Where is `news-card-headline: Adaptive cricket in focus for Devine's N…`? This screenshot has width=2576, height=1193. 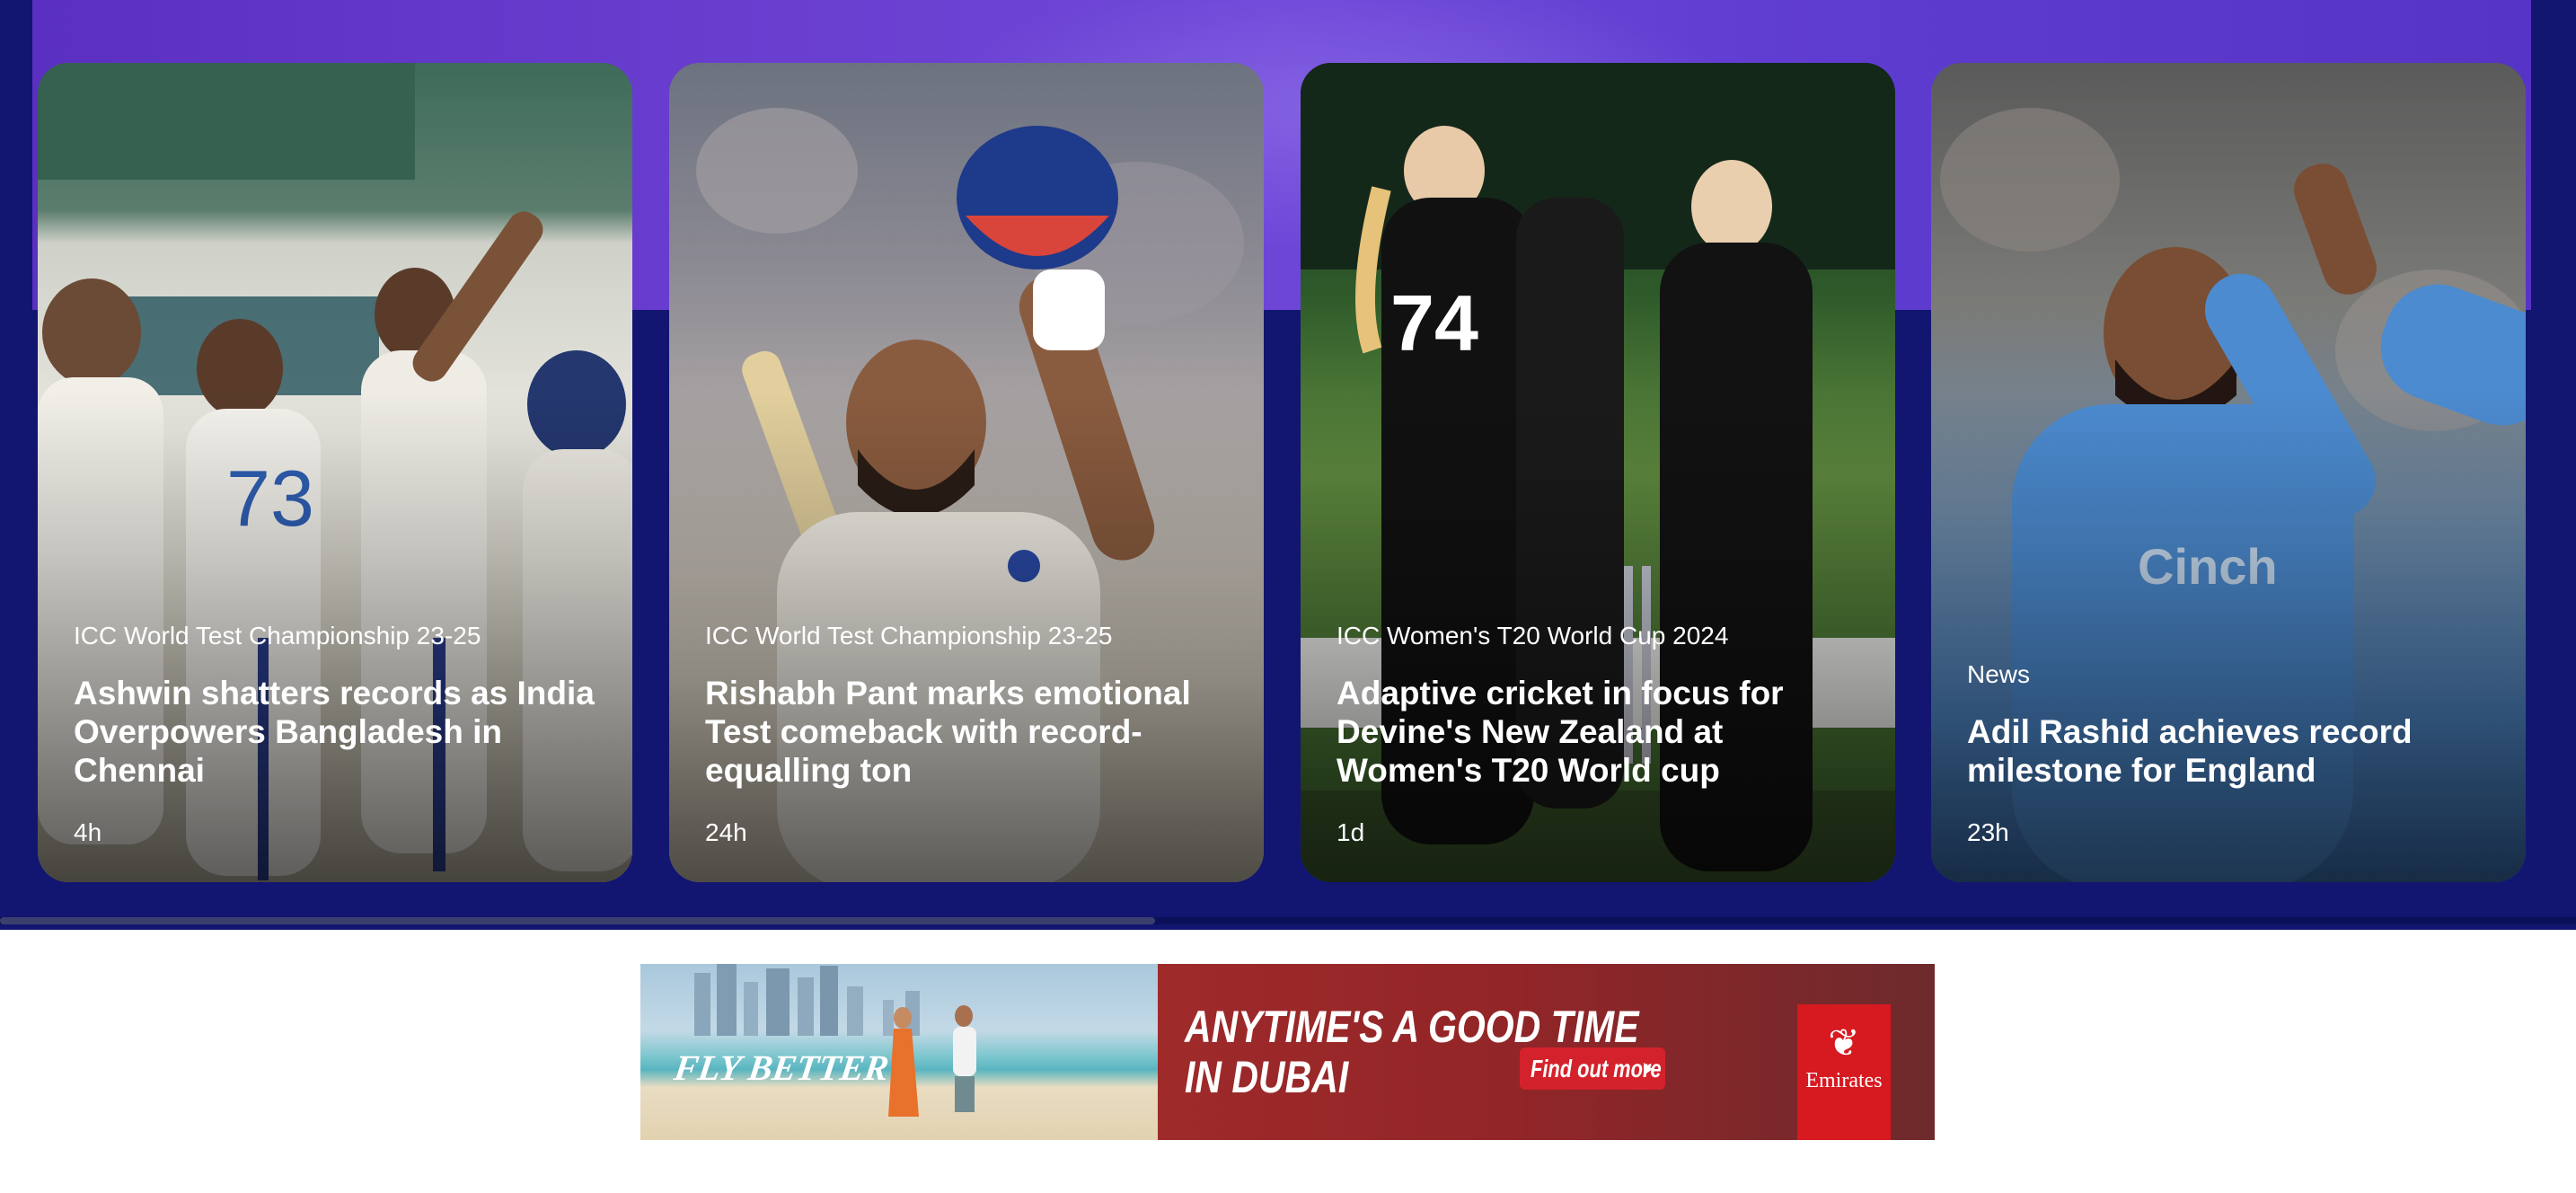 news-card-headline: Adaptive cricket in focus for Devine's N… is located at coordinates (1600, 732).